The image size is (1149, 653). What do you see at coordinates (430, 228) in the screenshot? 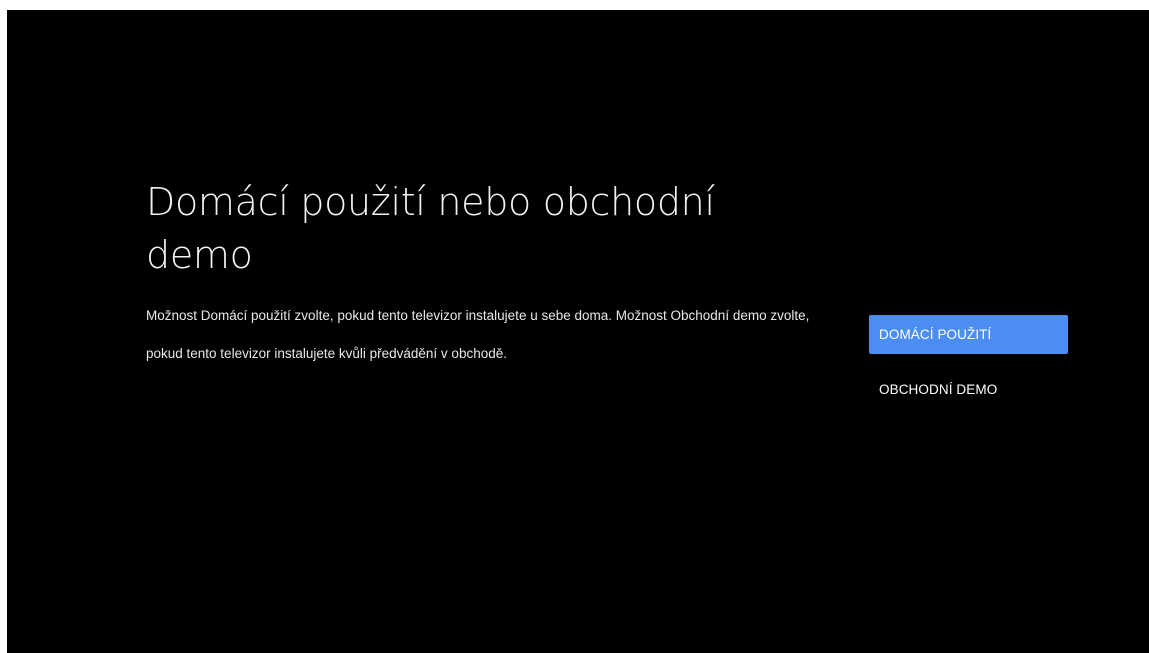
I see `page-title: Domácí použití nebo obchodní demo` at bounding box center [430, 228].